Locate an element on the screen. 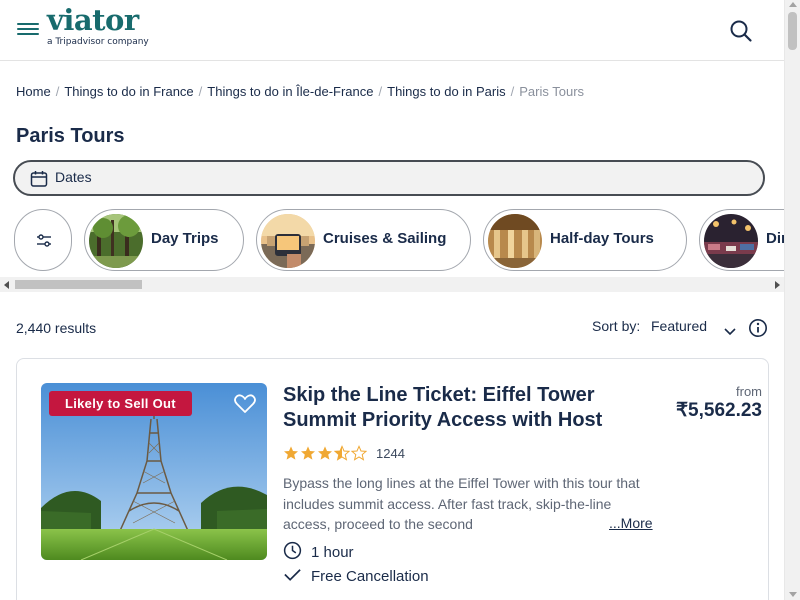 The width and height of the screenshot is (800, 600). hamburger-menu-icon is located at coordinates (28, 30).